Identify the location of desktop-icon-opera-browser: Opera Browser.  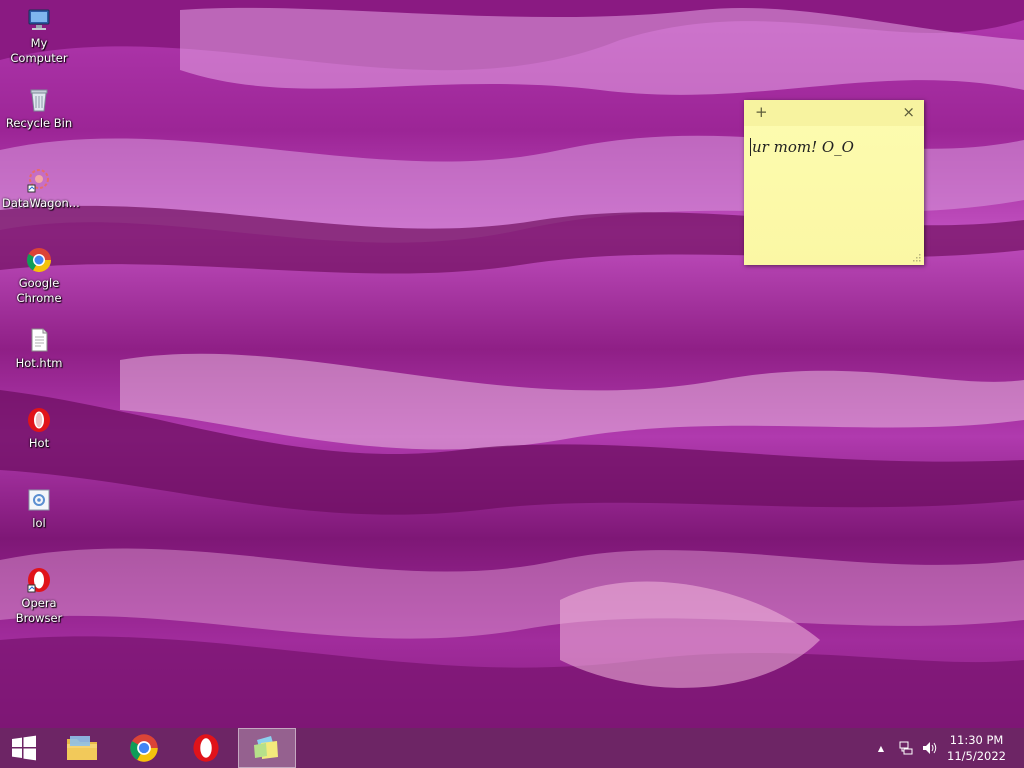
(39, 596).